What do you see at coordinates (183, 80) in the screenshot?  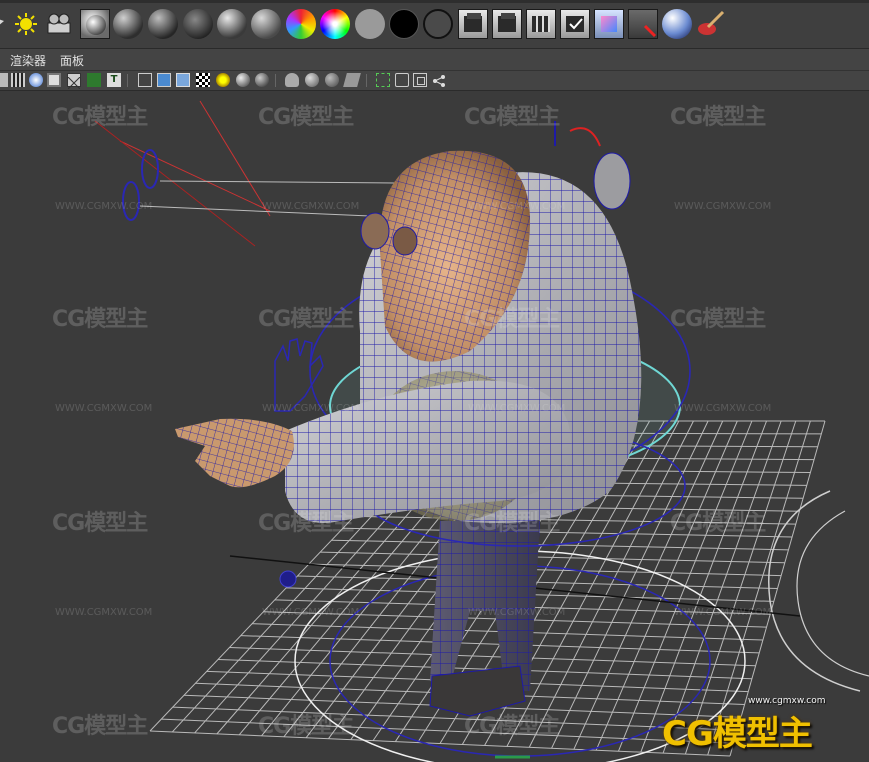 I see `textured-cube-icon` at bounding box center [183, 80].